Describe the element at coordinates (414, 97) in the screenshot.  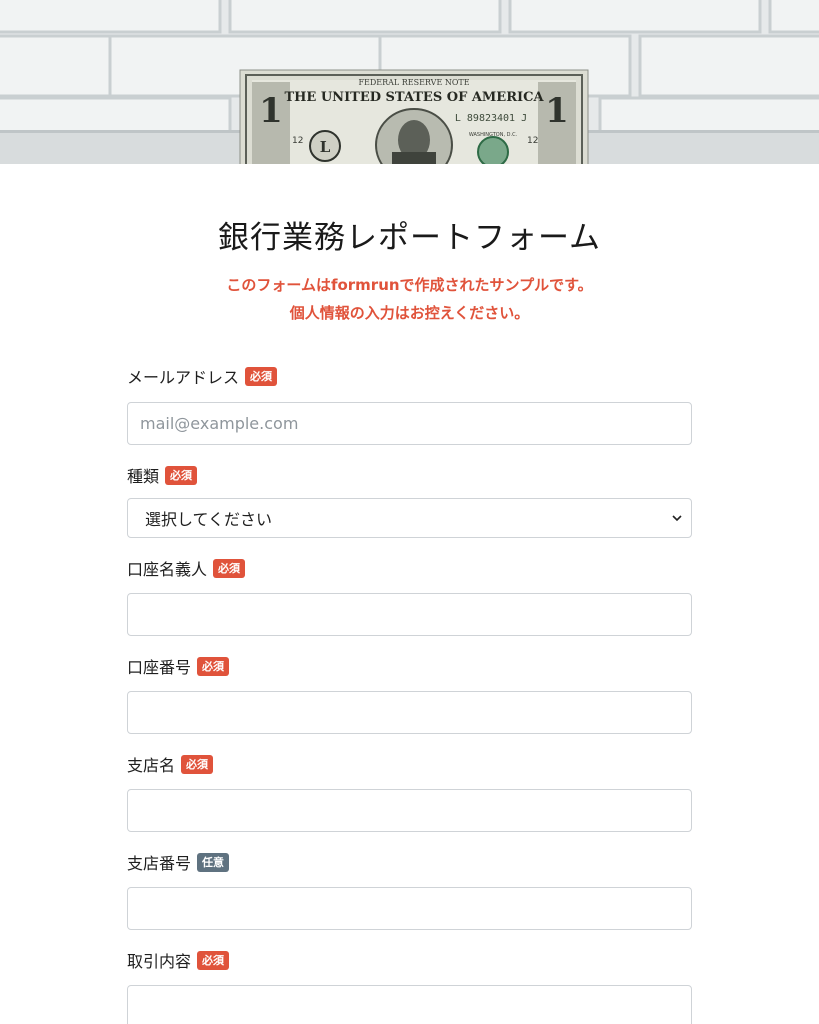
I see `svg-text: THE UNITED STATES OF AMERICA` at that location.